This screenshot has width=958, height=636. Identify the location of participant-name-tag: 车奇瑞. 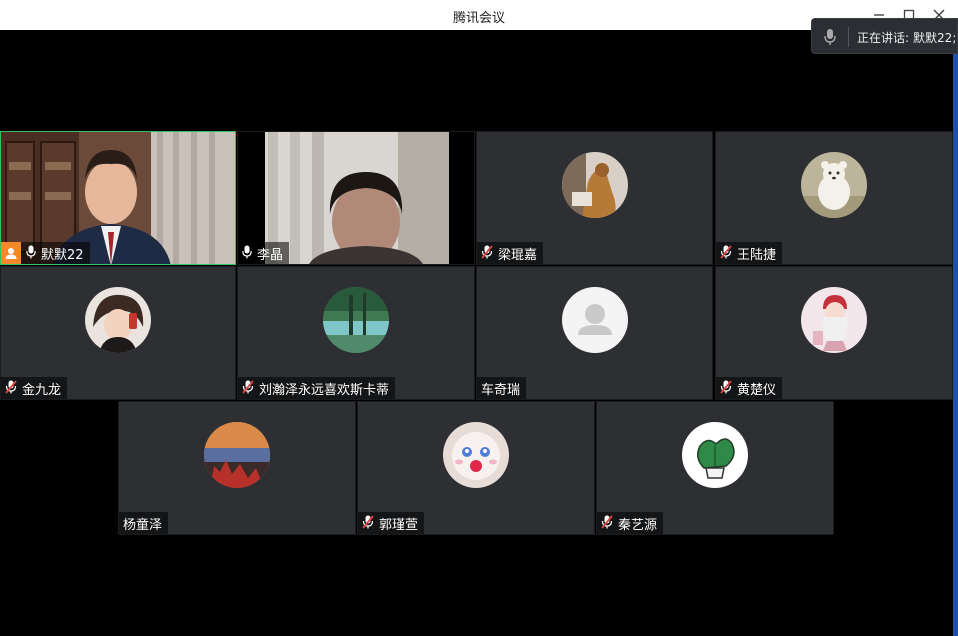
(502, 388).